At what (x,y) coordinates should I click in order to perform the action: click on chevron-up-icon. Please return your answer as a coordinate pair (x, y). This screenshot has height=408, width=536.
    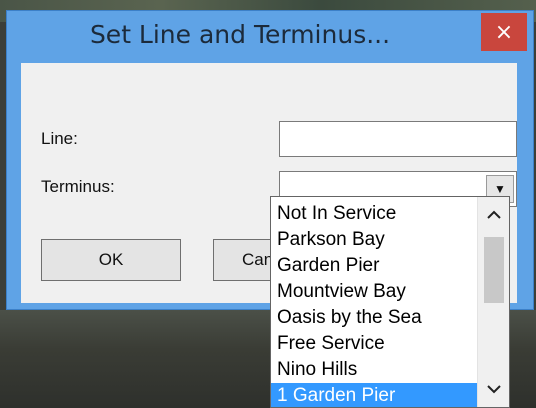
    Looking at the image, I should click on (493, 215).